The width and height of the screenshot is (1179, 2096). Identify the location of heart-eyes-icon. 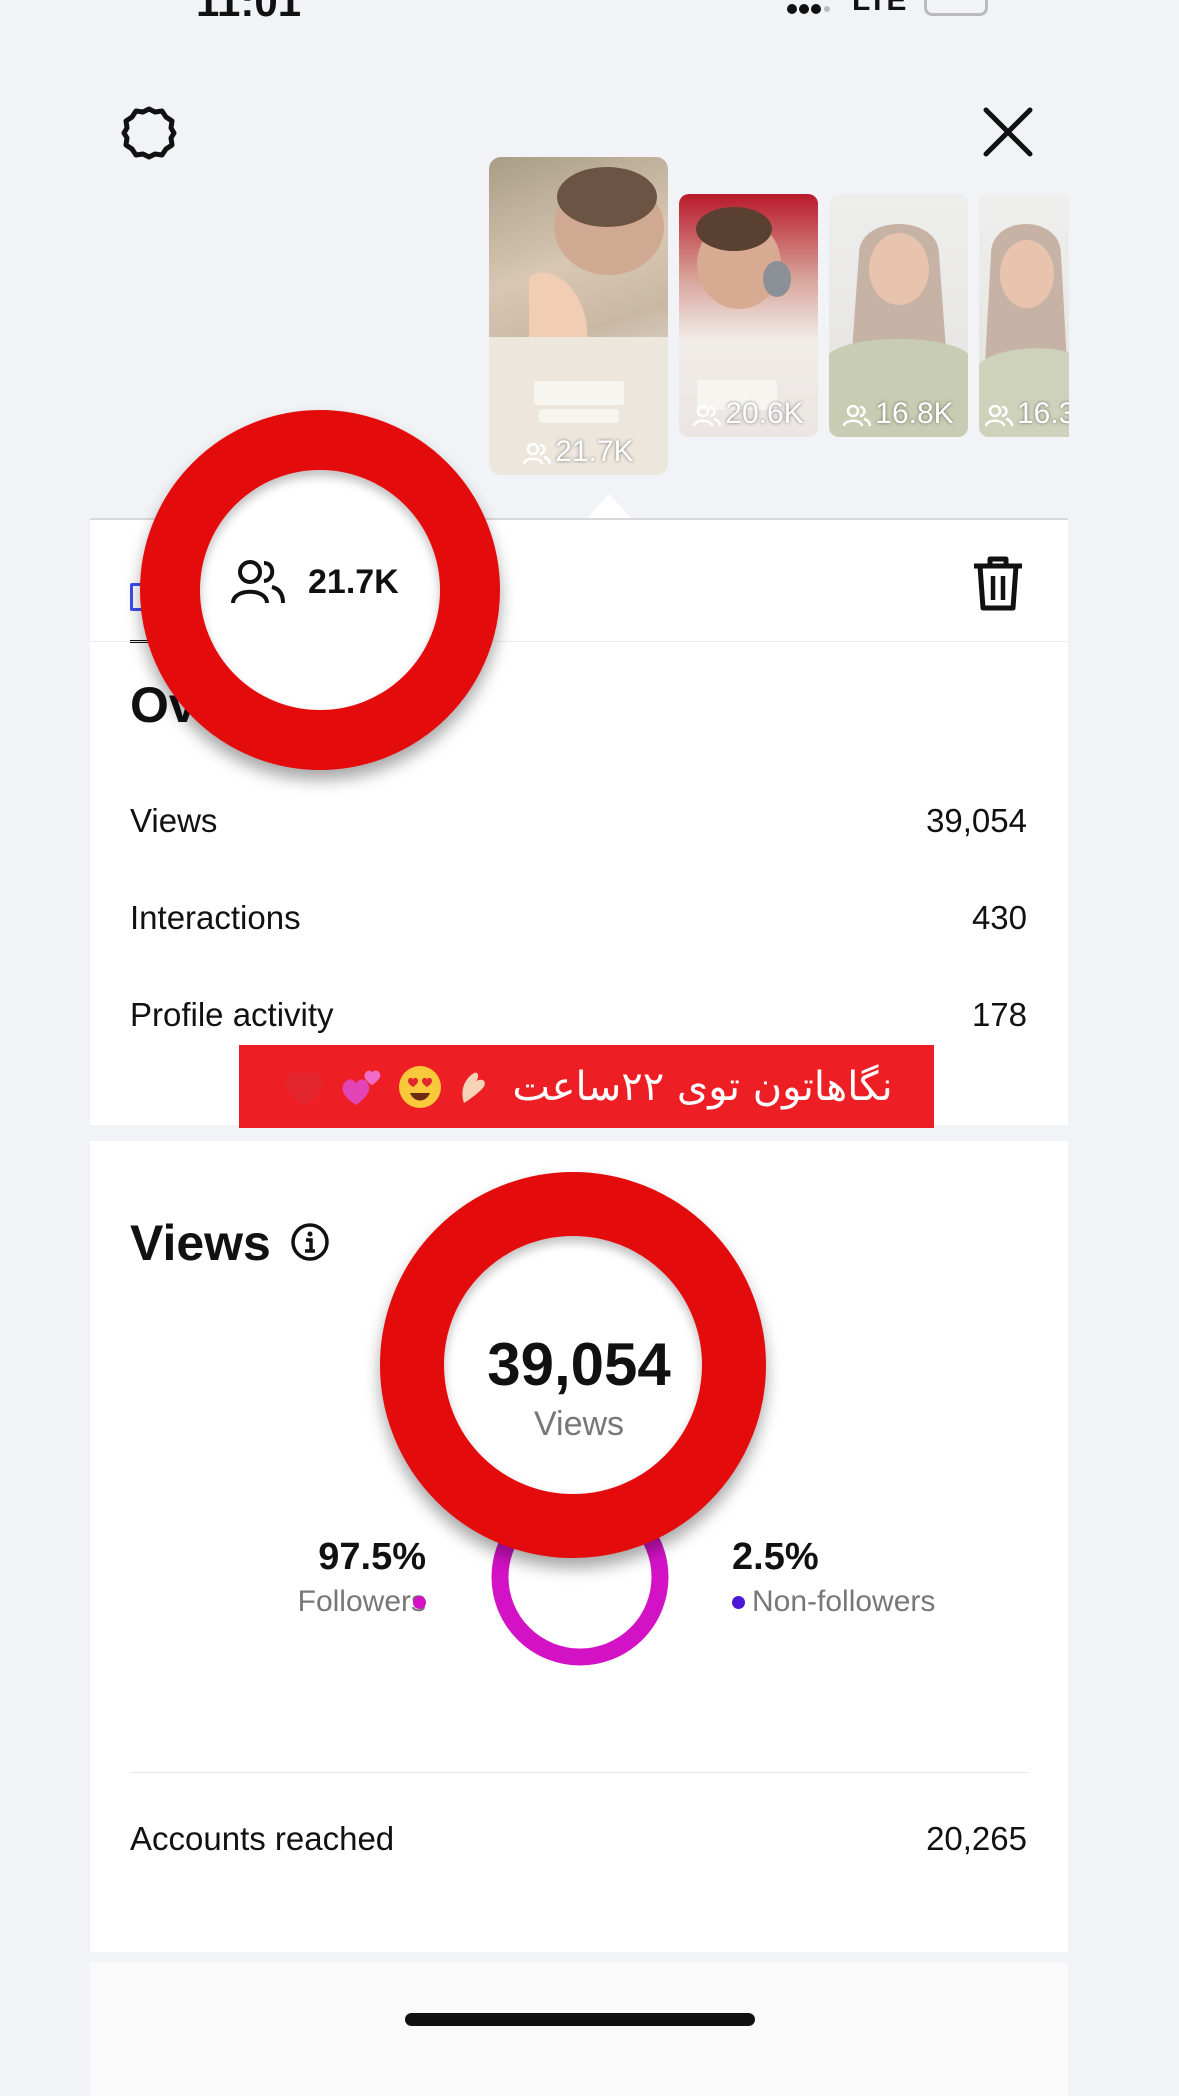
(420, 1086).